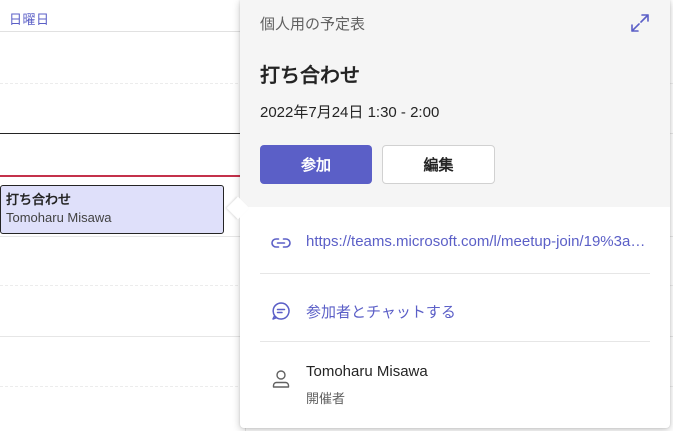 The width and height of the screenshot is (673, 431). What do you see at coordinates (350, 112) in the screenshot?
I see `meeting-time: 2022年7月24日 1:30 - 2:00` at bounding box center [350, 112].